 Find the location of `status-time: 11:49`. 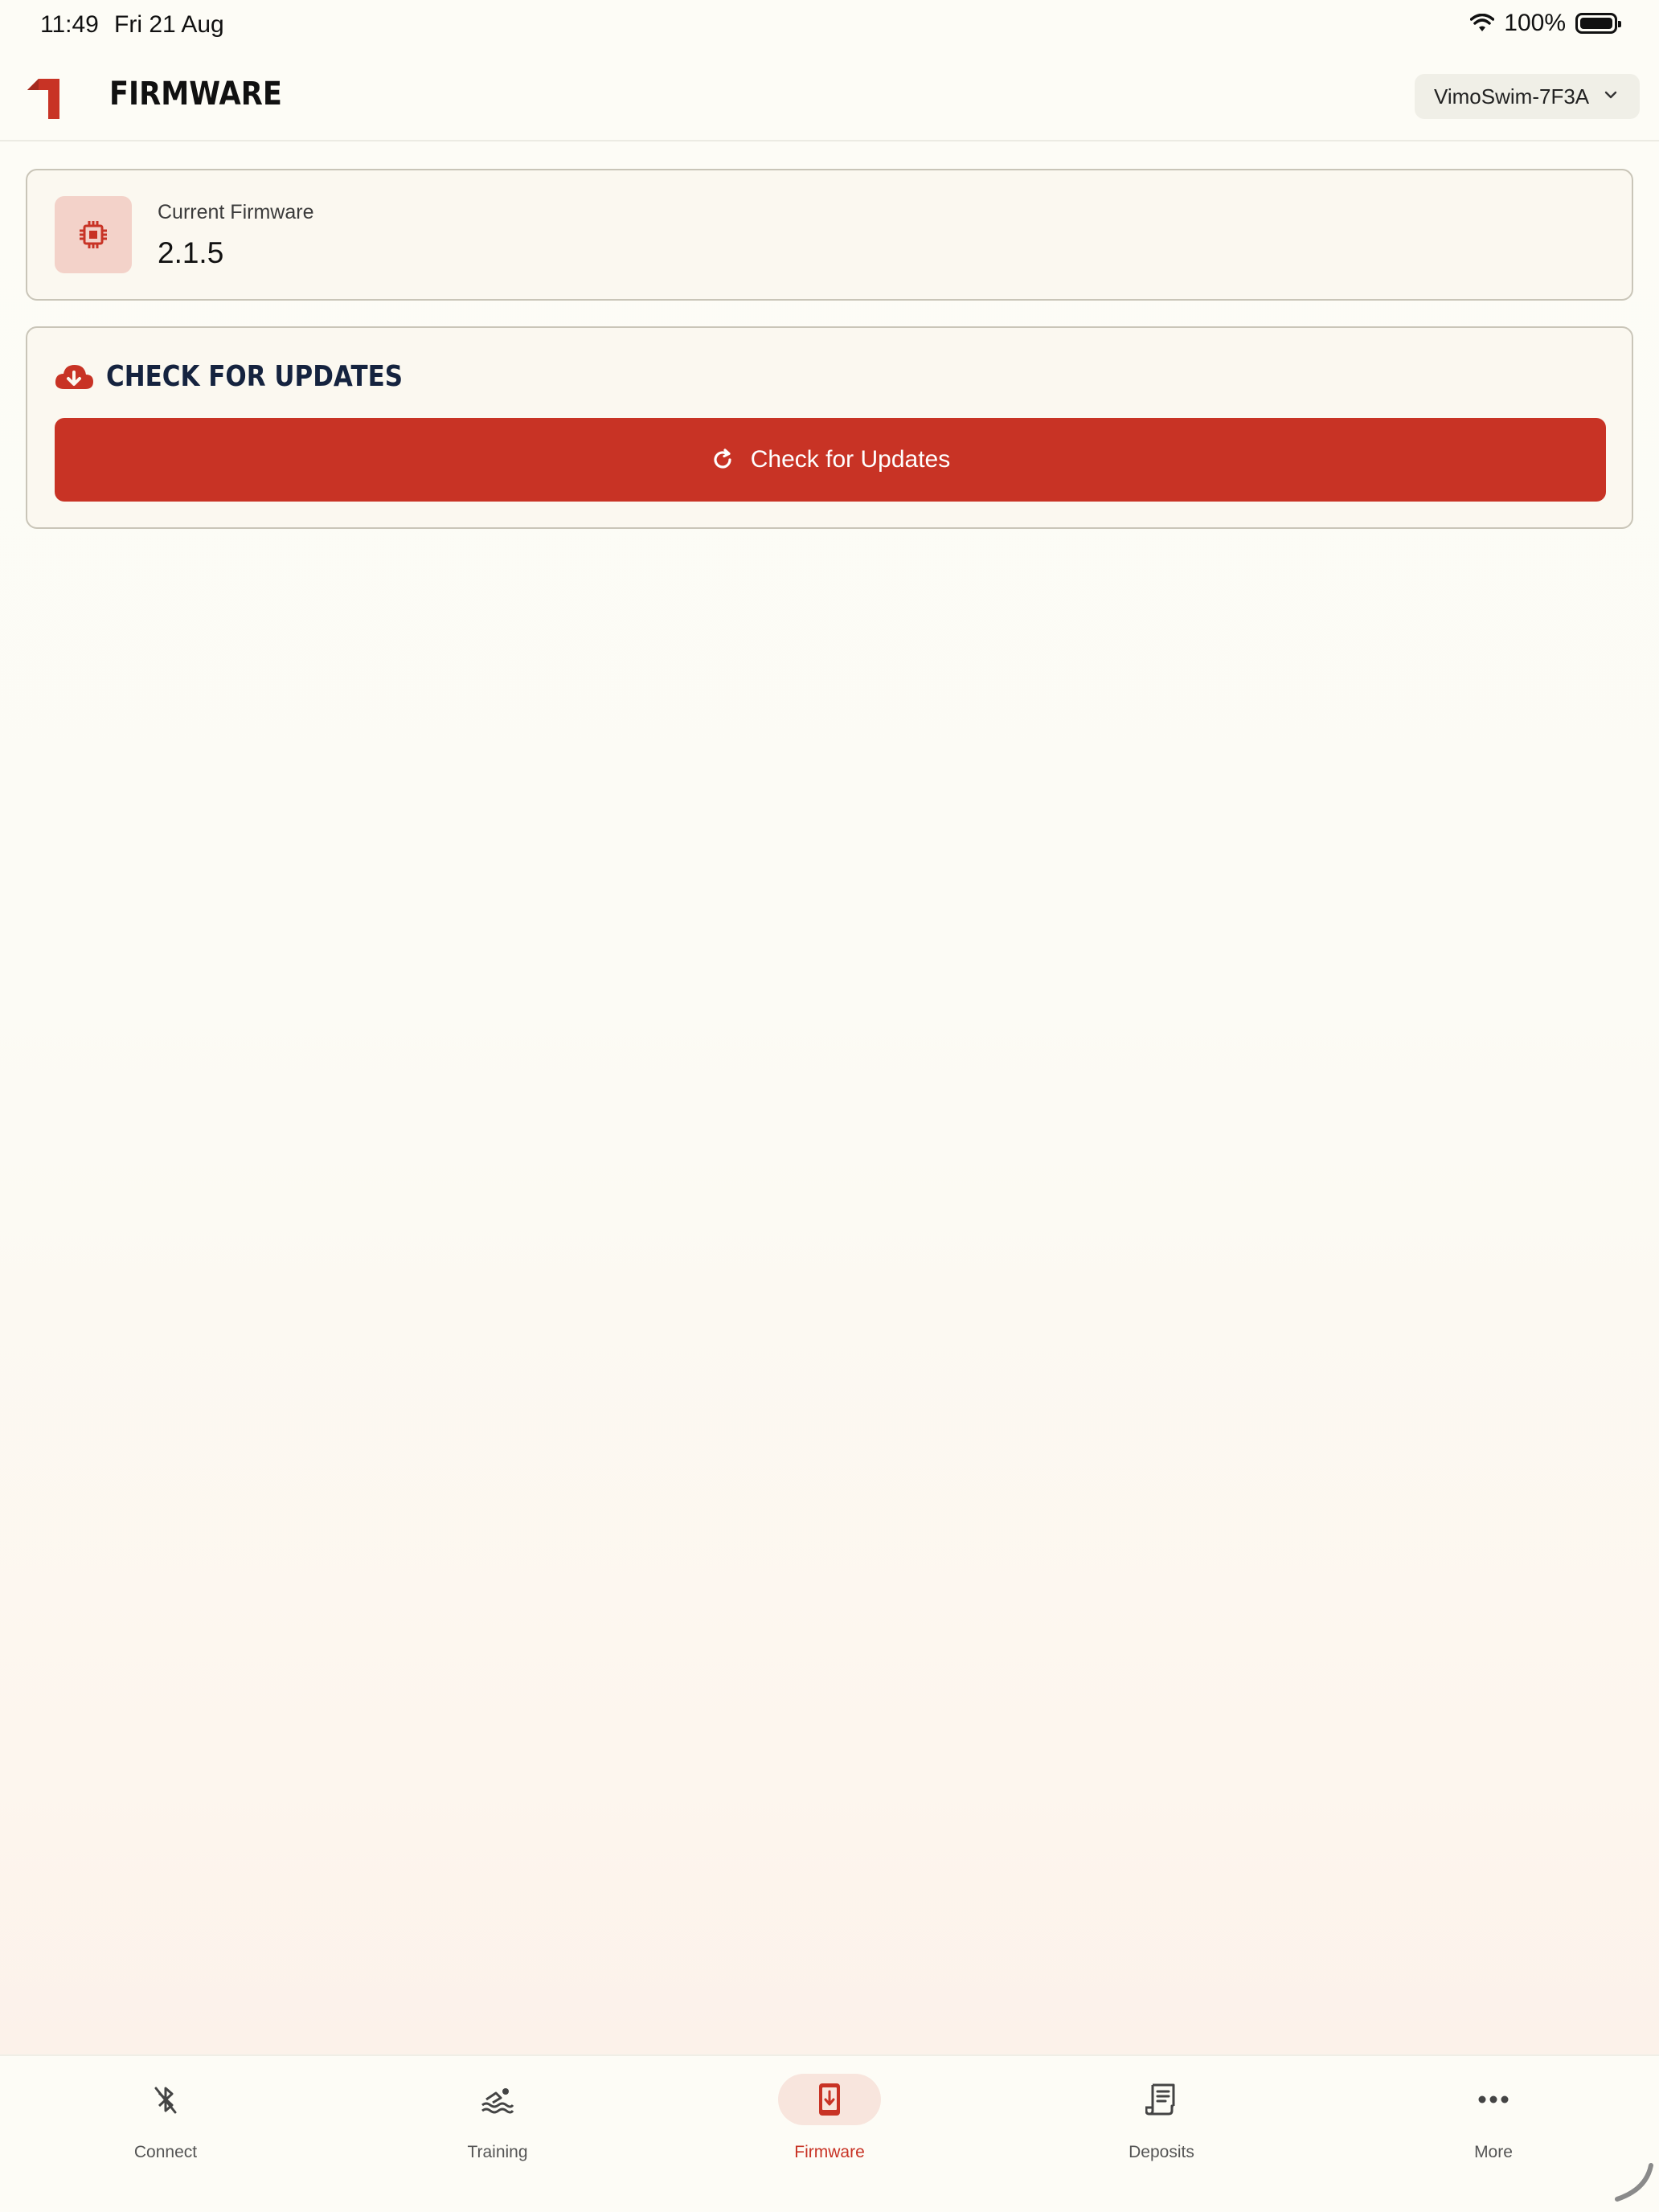

status-time: 11:49 is located at coordinates (69, 24).